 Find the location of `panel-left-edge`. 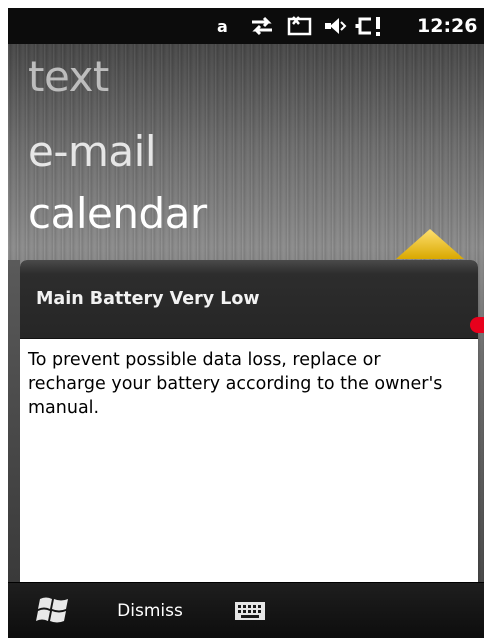

panel-left-edge is located at coordinates (14, 421).